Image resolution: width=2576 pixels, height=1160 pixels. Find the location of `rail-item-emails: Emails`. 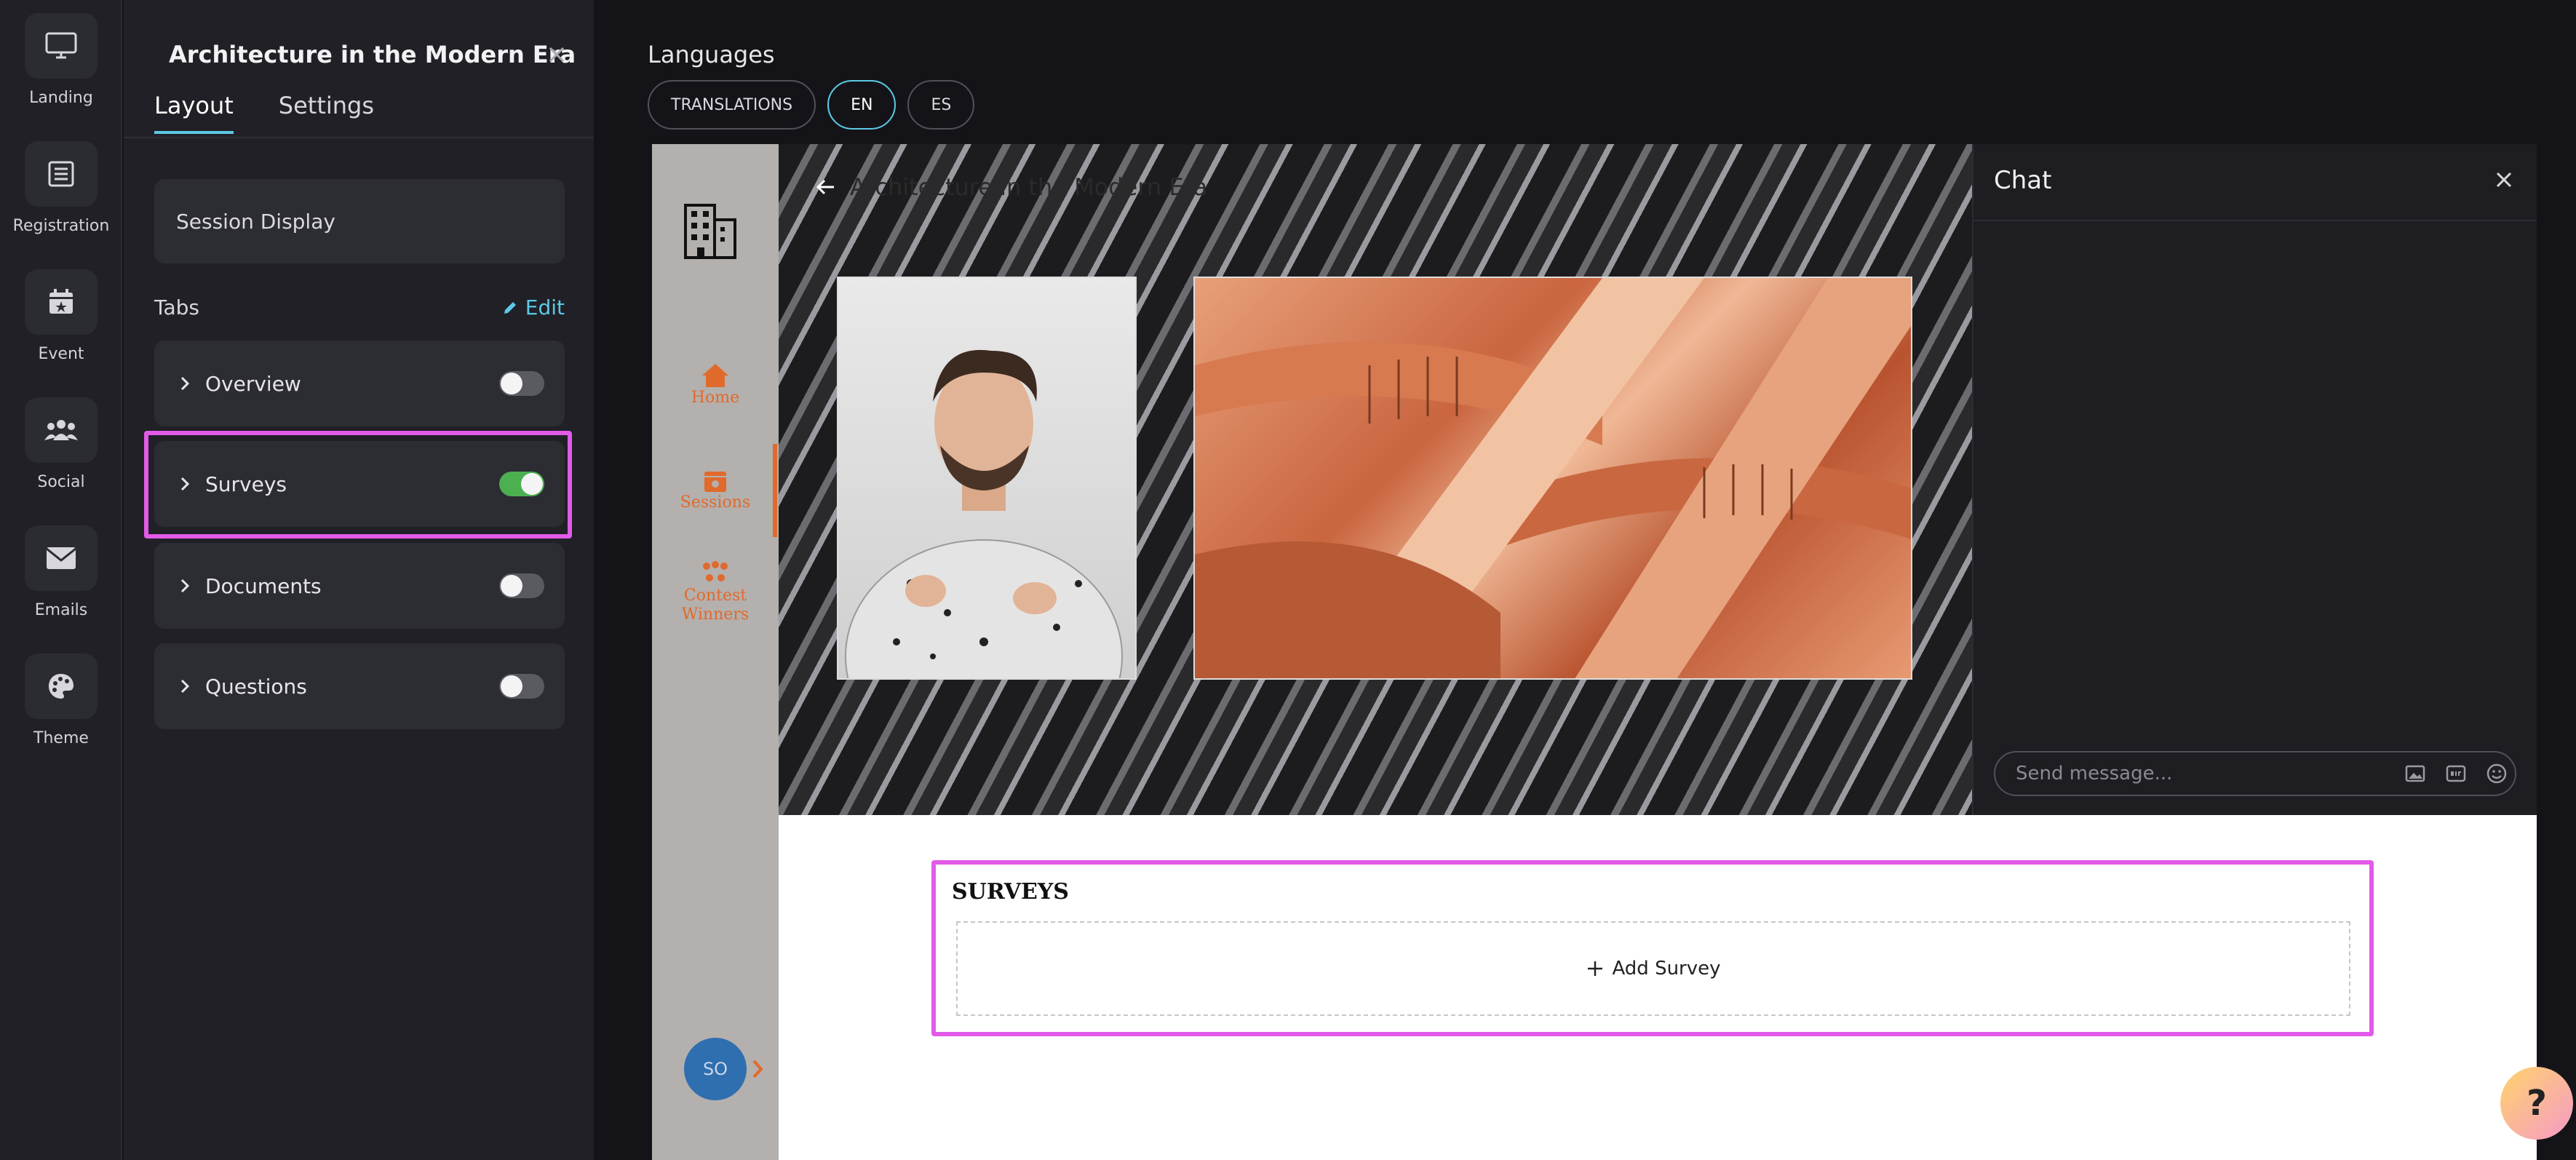

rail-item-emails: Emails is located at coordinates (61, 566).